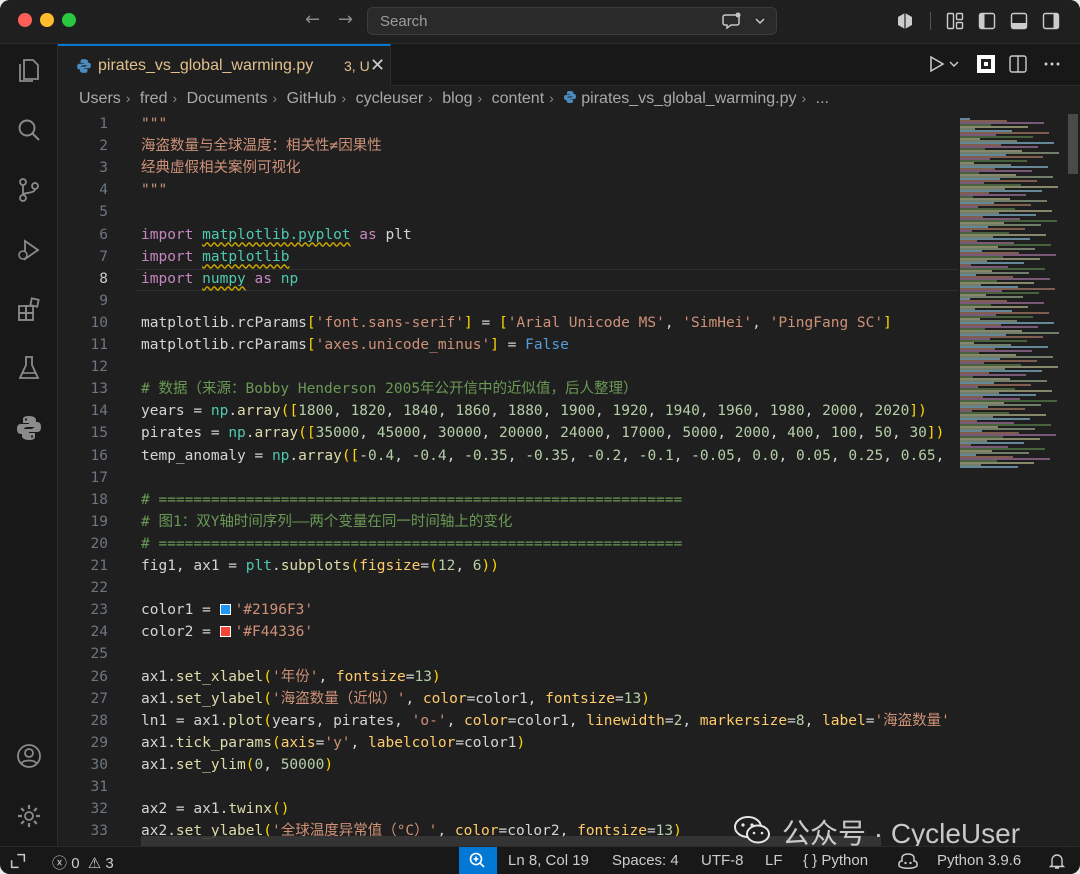  I want to click on code-line: ax1.set_xlabel('年份', fontsize=13), so click(291, 677).